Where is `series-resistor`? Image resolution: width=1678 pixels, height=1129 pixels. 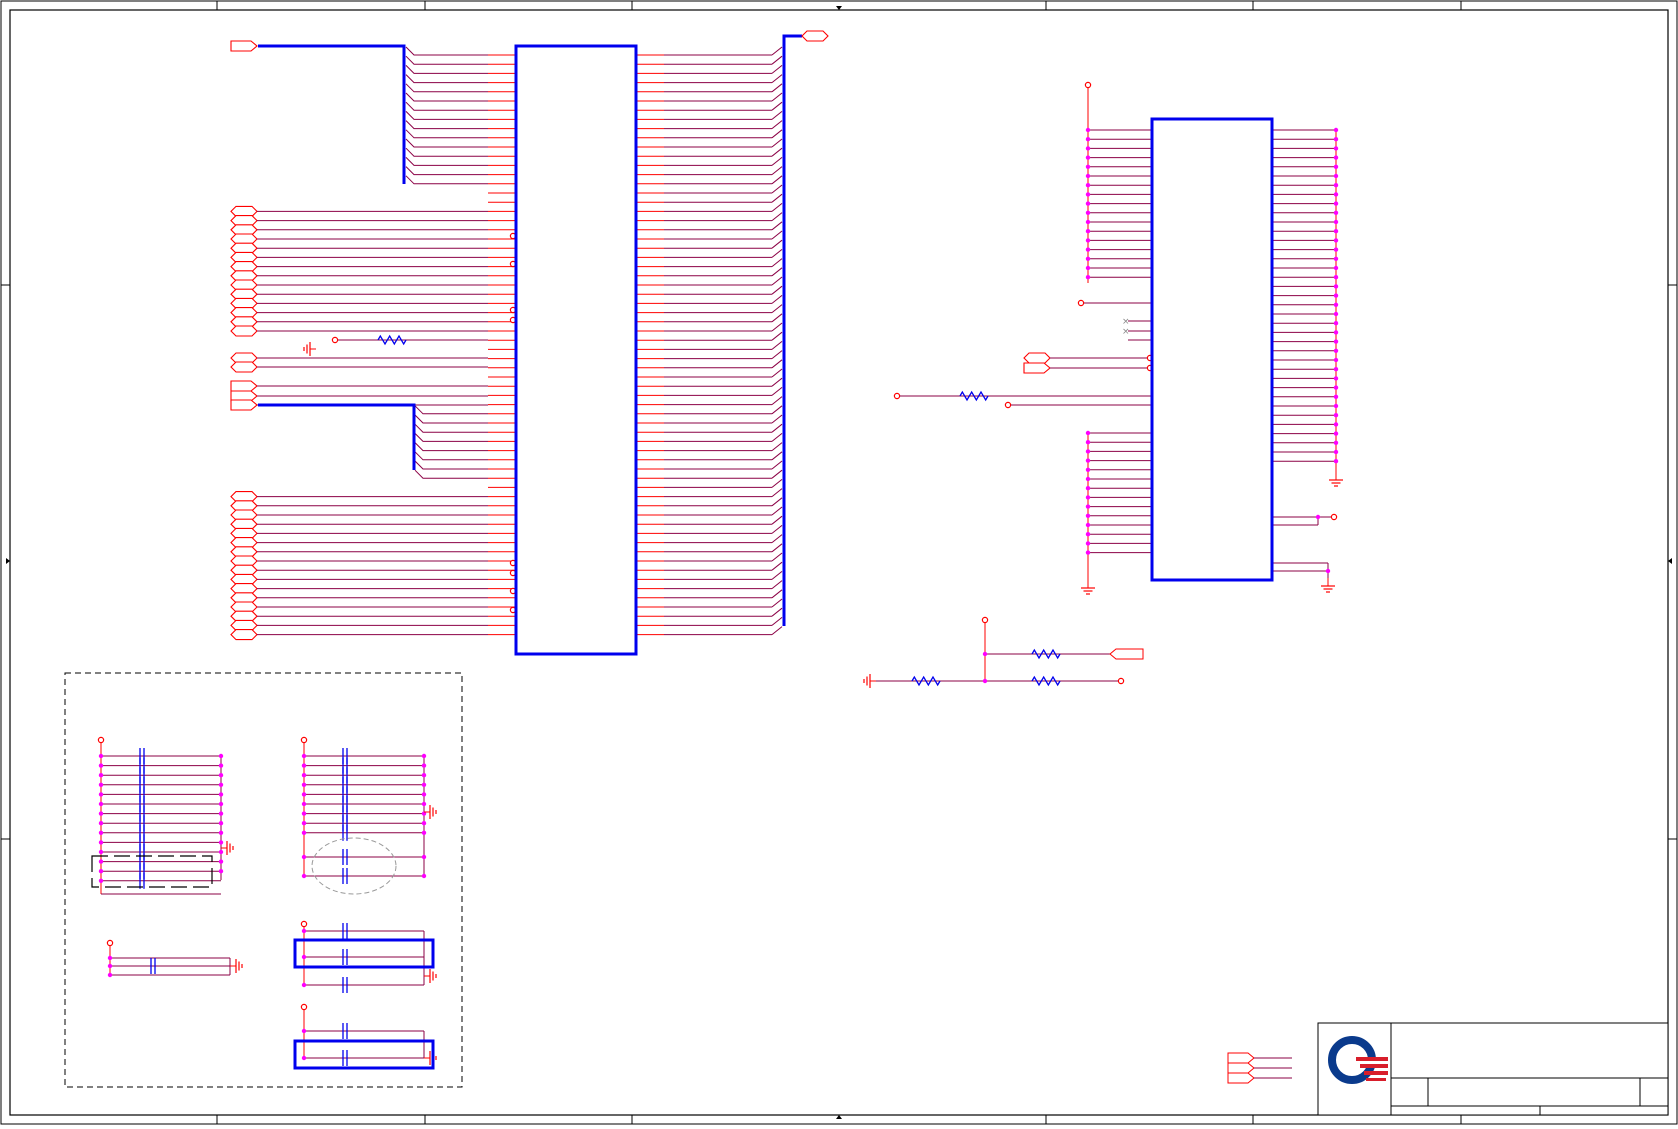
series-resistor is located at coordinates (974, 396).